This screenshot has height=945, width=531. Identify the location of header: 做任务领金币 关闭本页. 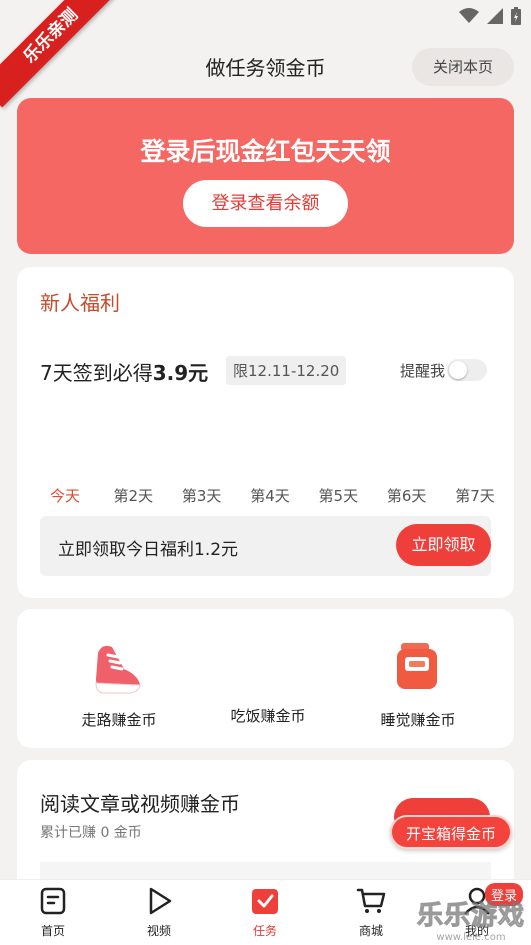
(265, 66).